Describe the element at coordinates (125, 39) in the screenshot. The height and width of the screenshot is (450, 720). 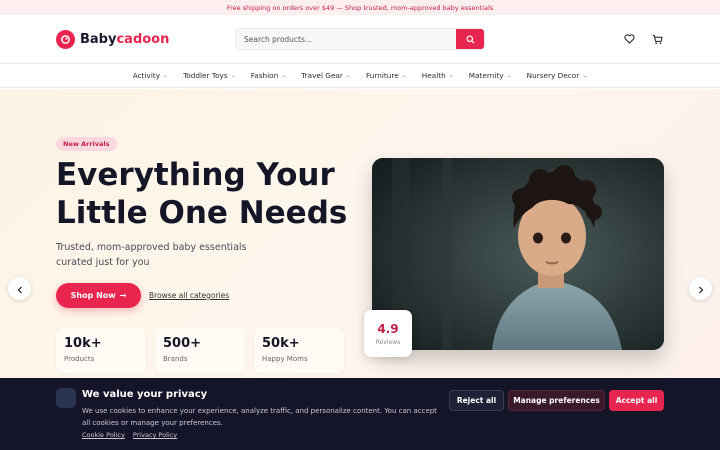
I see `logo-text: Babycadoon` at that location.